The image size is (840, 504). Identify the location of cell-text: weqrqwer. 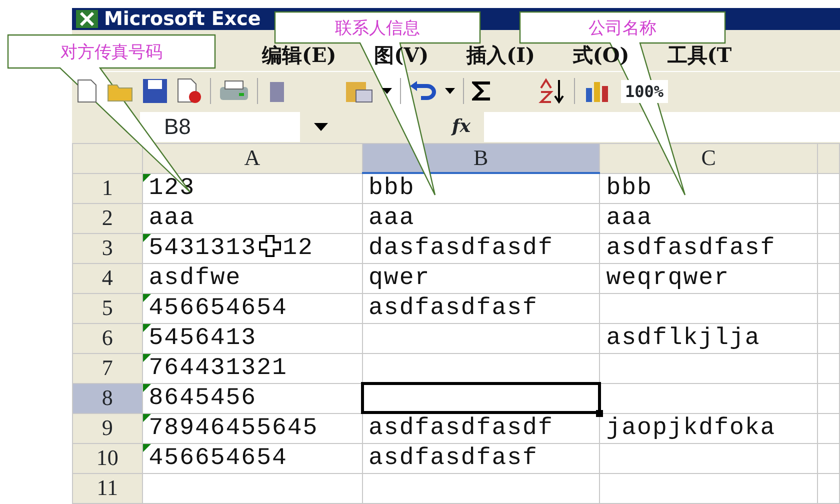
(668, 278).